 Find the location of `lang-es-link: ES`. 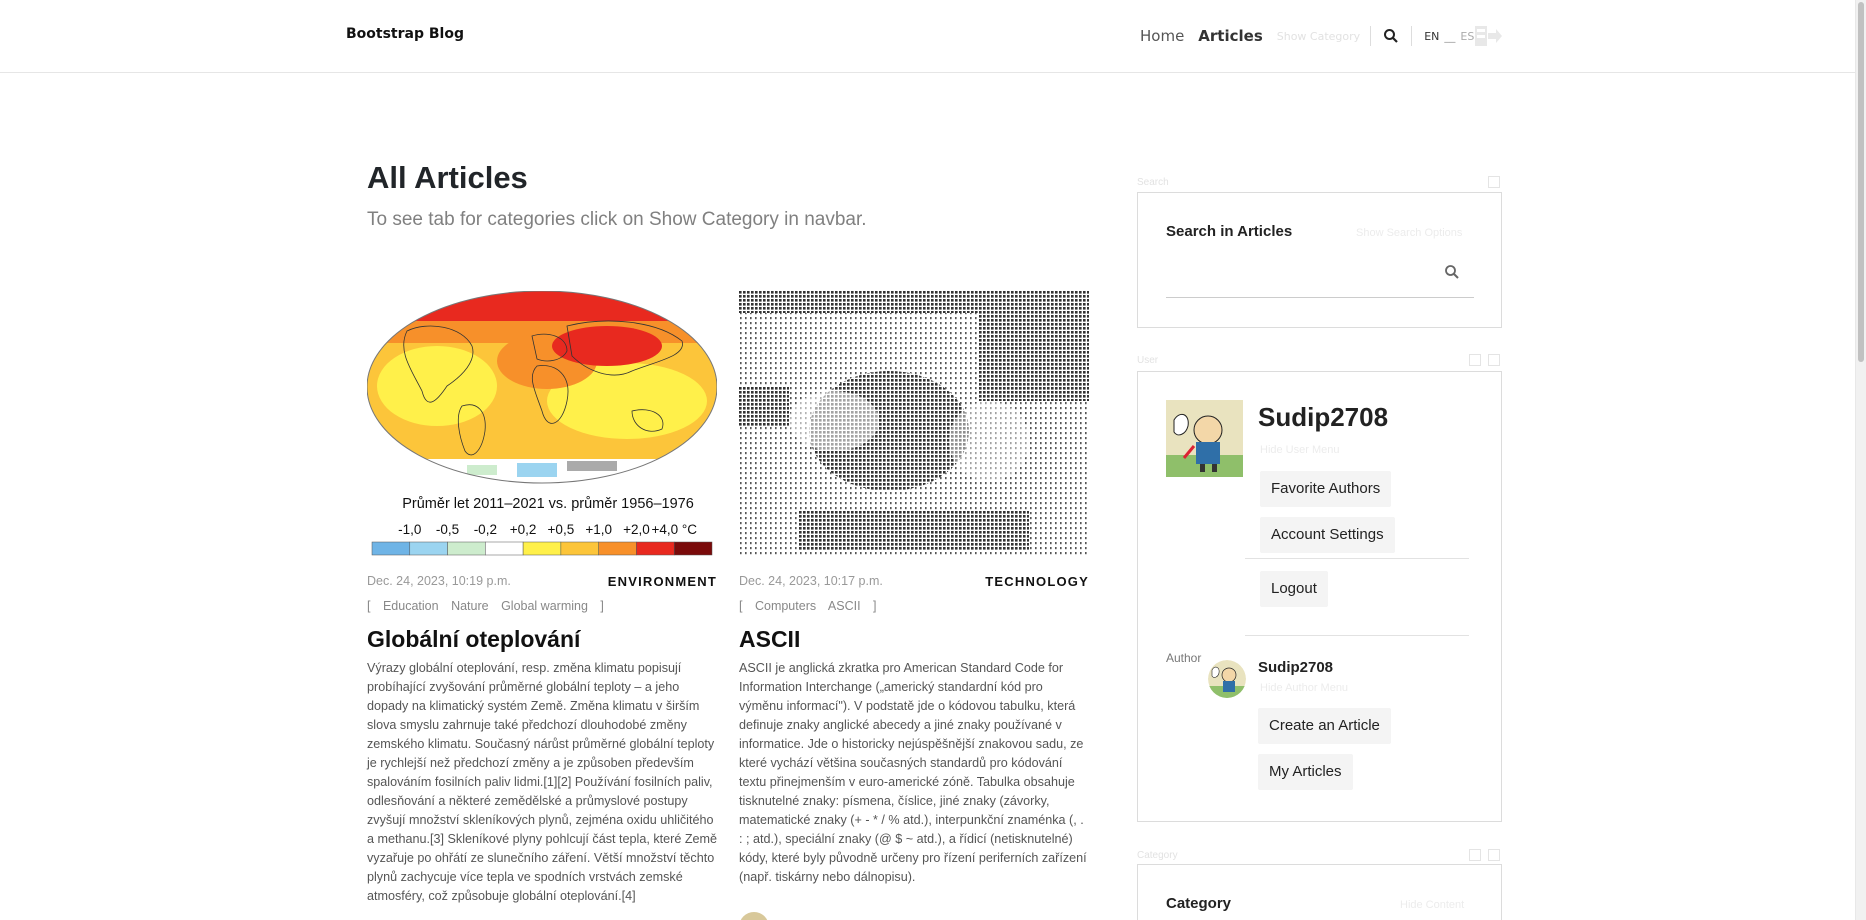

lang-es-link: ES is located at coordinates (1467, 36).